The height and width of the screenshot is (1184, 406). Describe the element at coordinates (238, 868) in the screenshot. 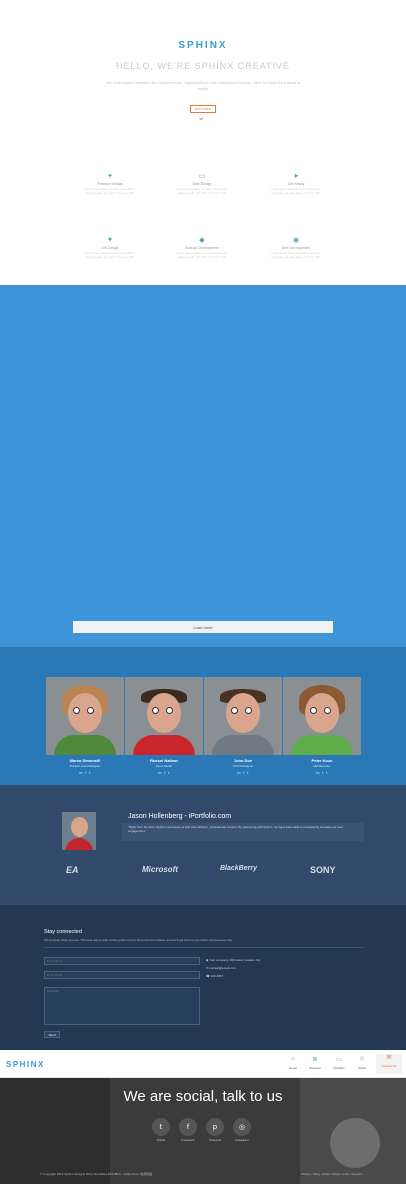

I see `client-logo-blackberry: BlackBerry` at that location.